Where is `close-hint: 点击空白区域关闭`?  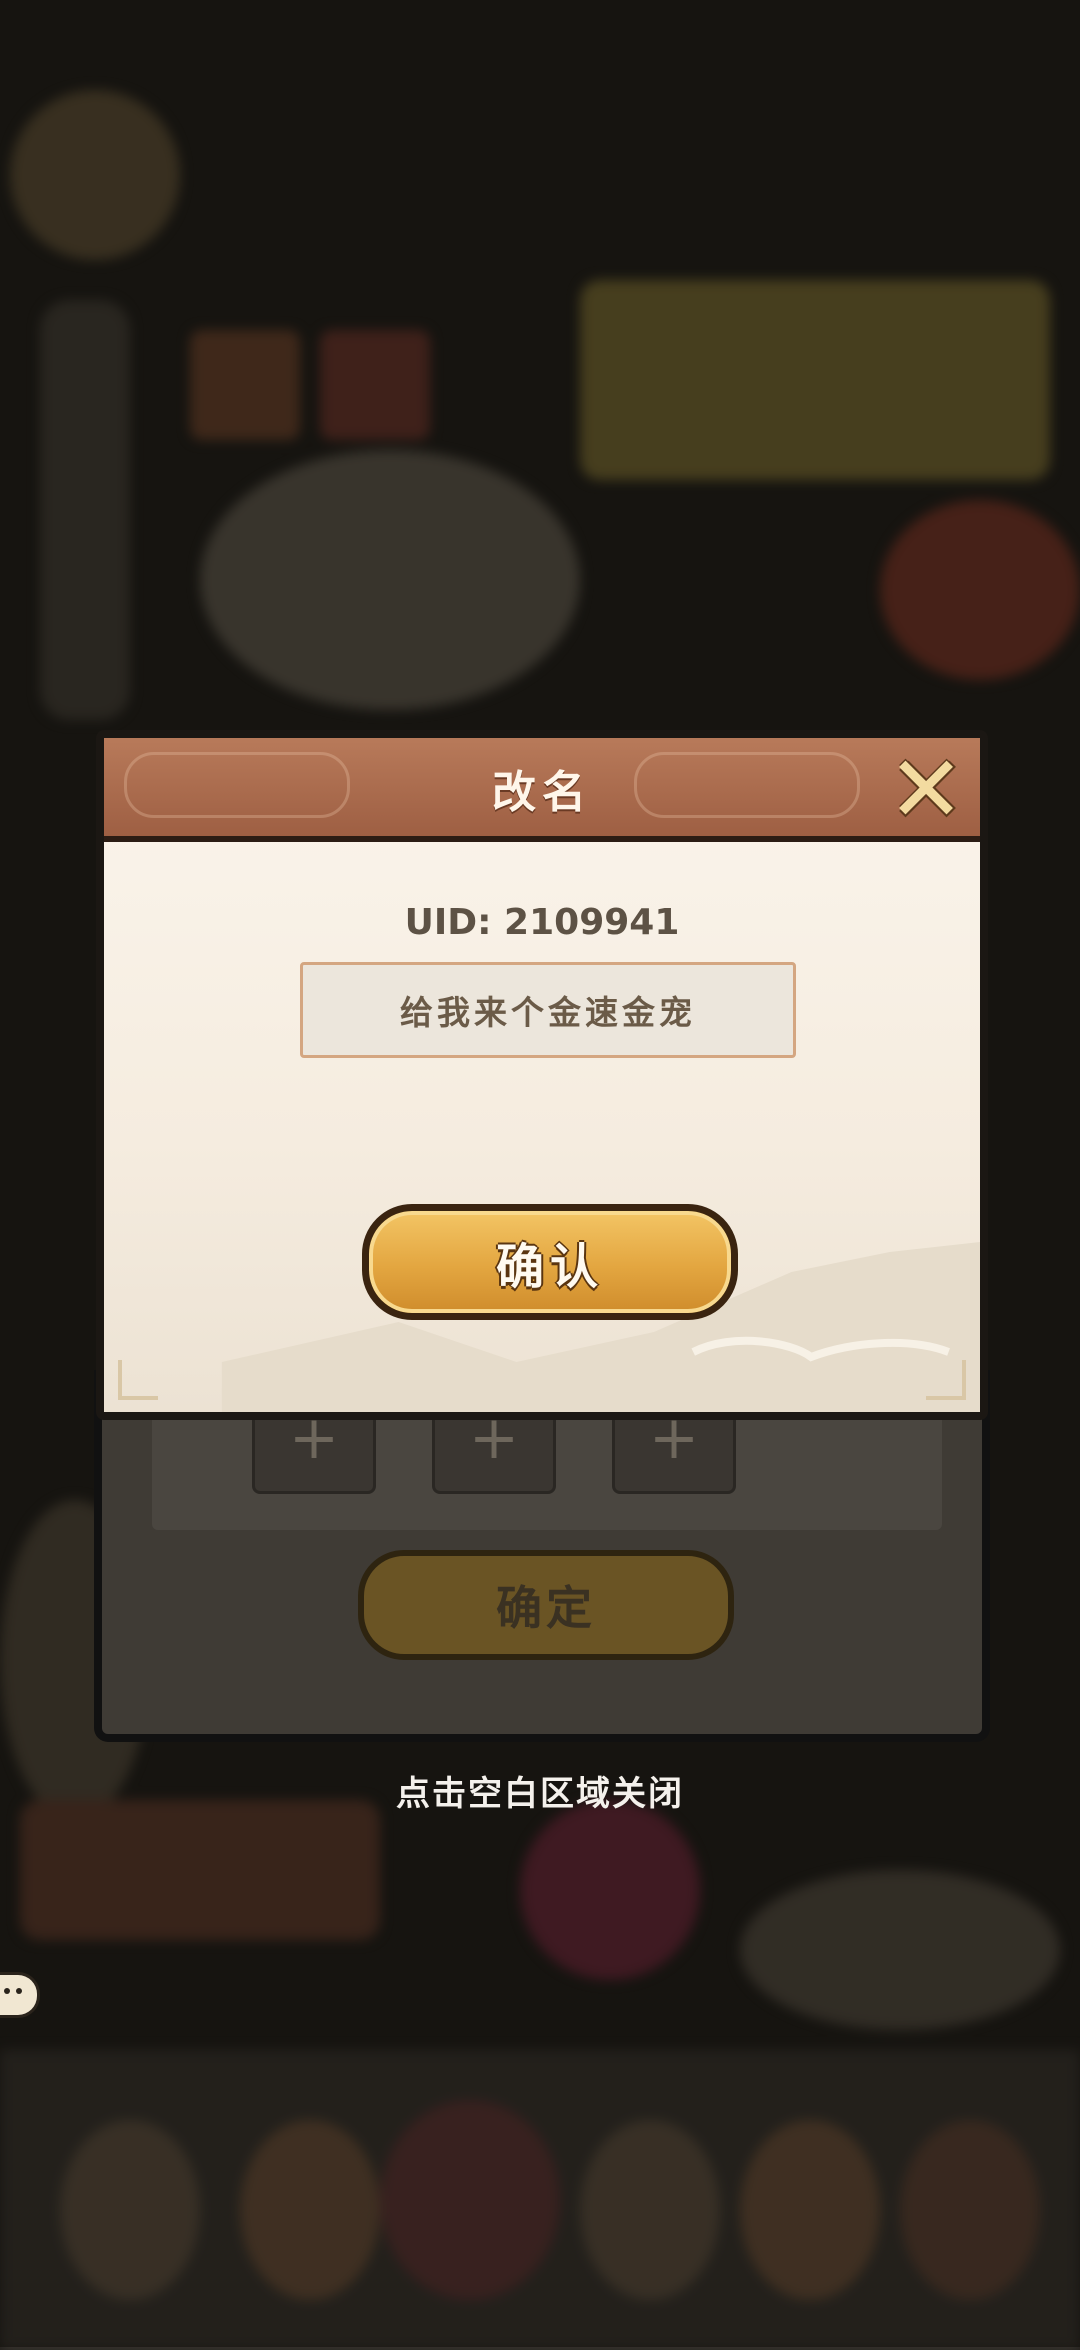
close-hint: 点击空白区域关闭 is located at coordinates (540, 1794).